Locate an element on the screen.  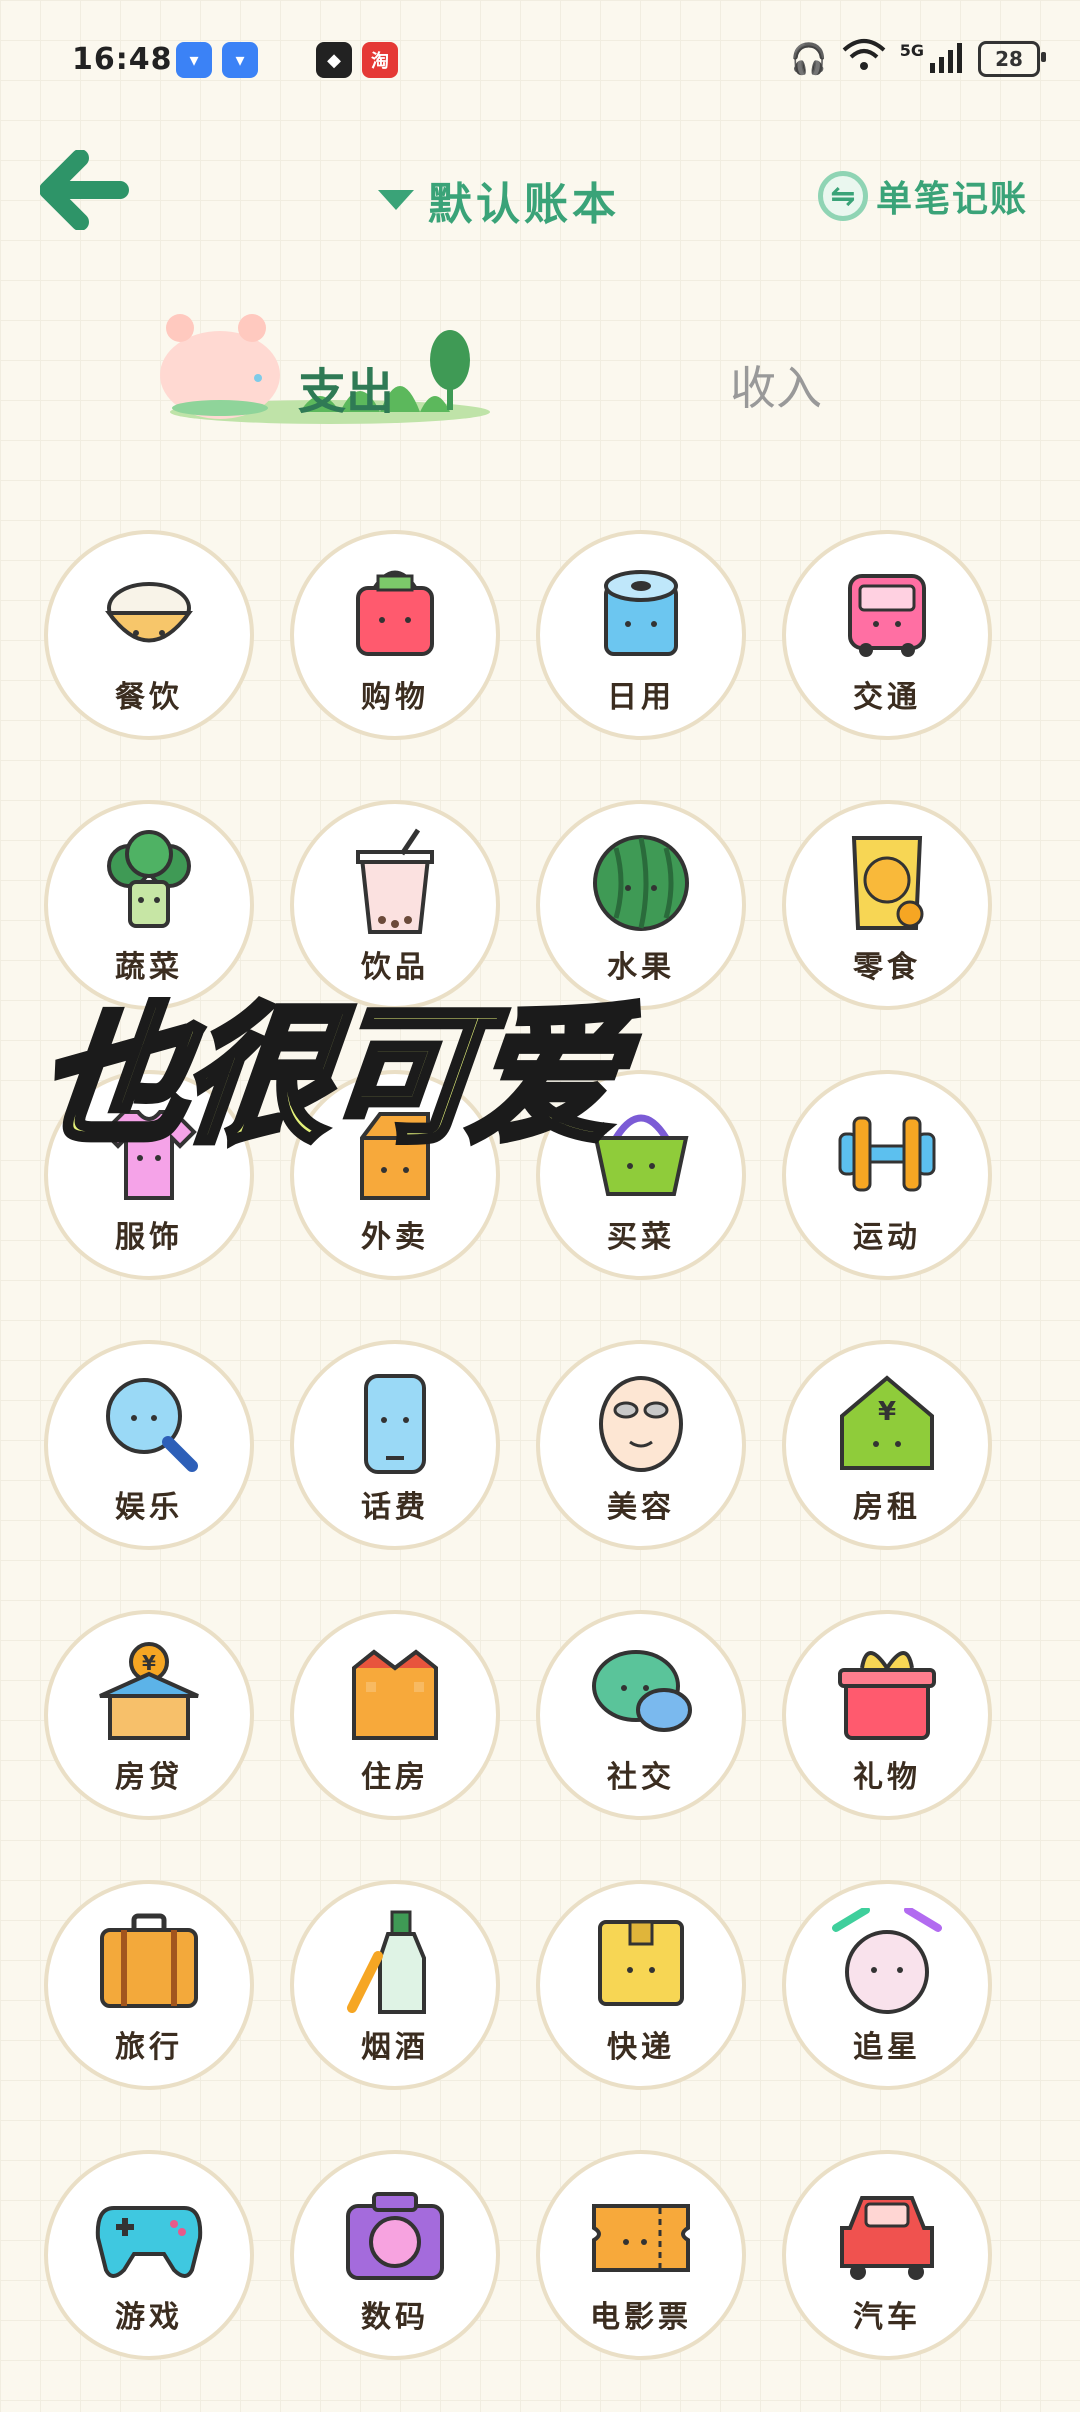
category-label: 日用 is located at coordinates (641, 697).